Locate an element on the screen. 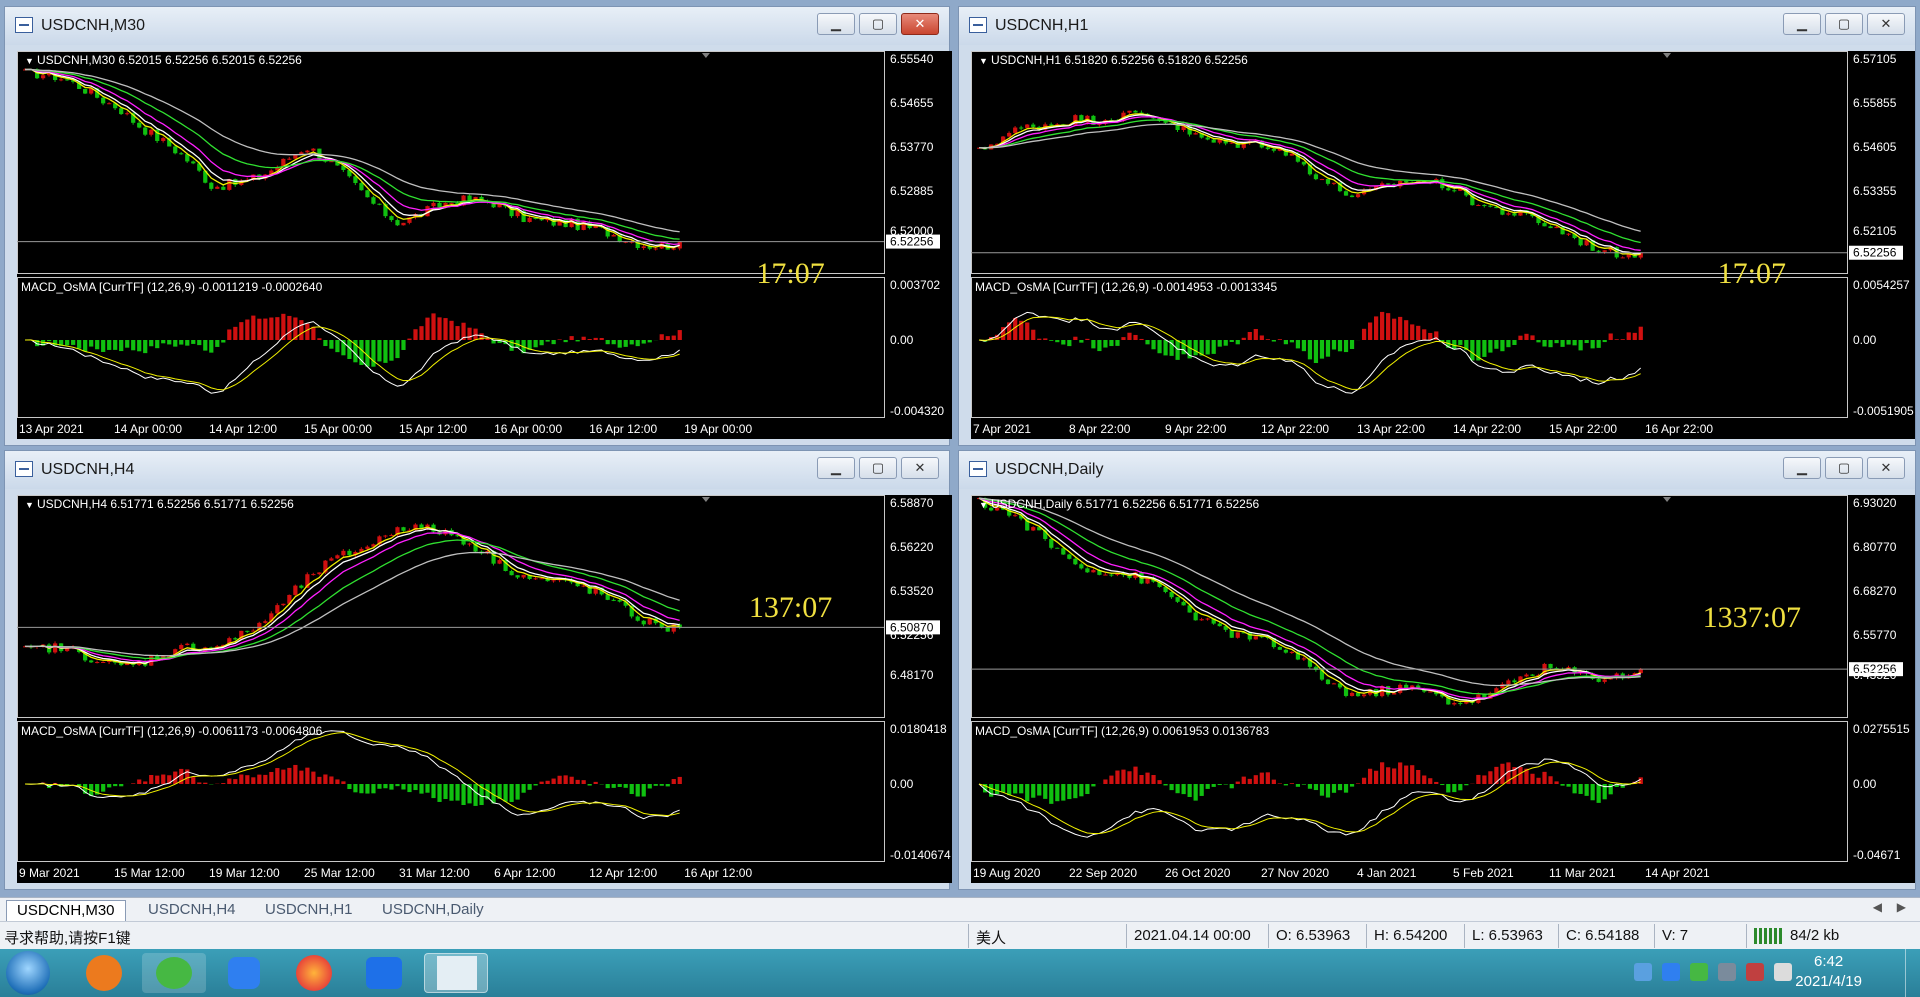 The image size is (1920, 997). tab-scroll-right-icon: ▶ is located at coordinates (1901, 907).